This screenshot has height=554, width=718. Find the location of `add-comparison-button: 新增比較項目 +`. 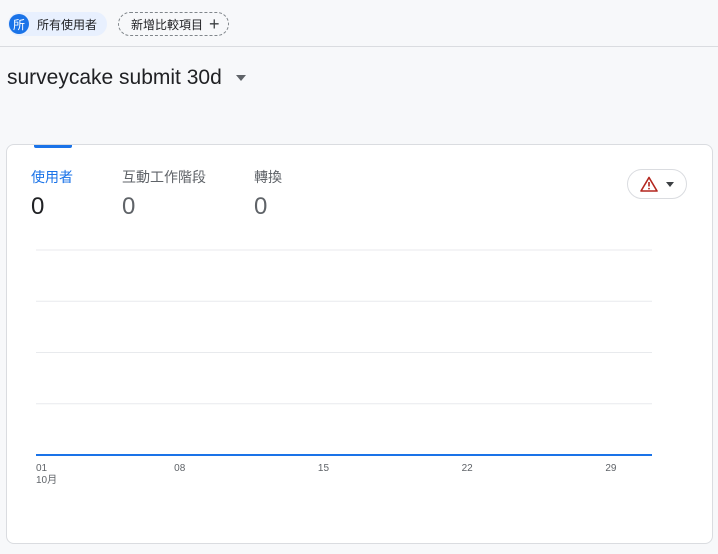

add-comparison-button: 新增比較項目 + is located at coordinates (173, 24).